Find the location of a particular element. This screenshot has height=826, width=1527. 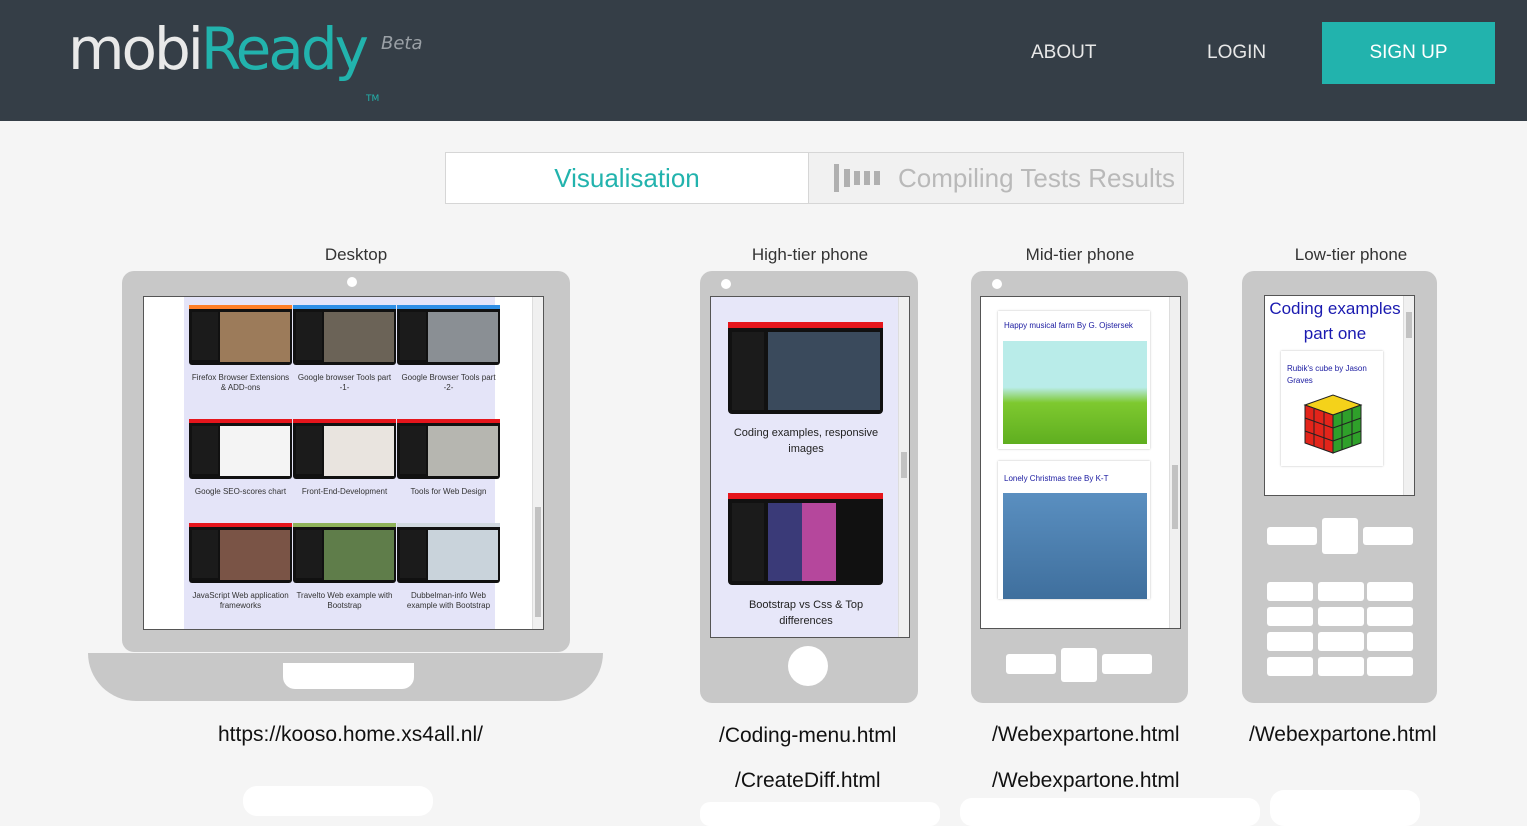

high-tier-label: High-tier phone is located at coordinates (810, 254).